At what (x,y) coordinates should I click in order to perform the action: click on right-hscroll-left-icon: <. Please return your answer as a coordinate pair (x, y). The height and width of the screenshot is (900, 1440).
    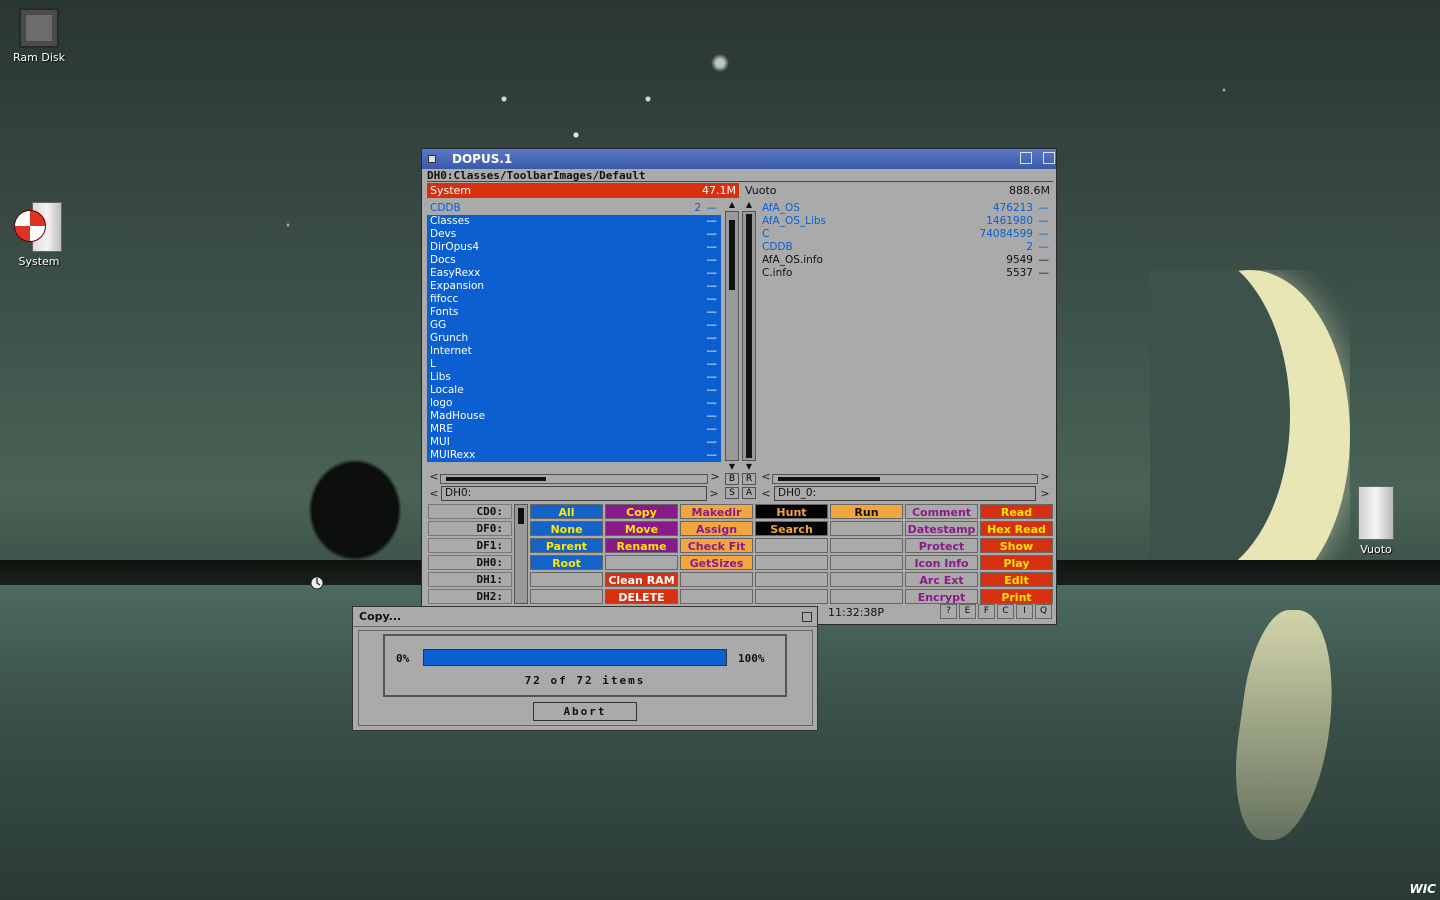
    Looking at the image, I should click on (766, 477).